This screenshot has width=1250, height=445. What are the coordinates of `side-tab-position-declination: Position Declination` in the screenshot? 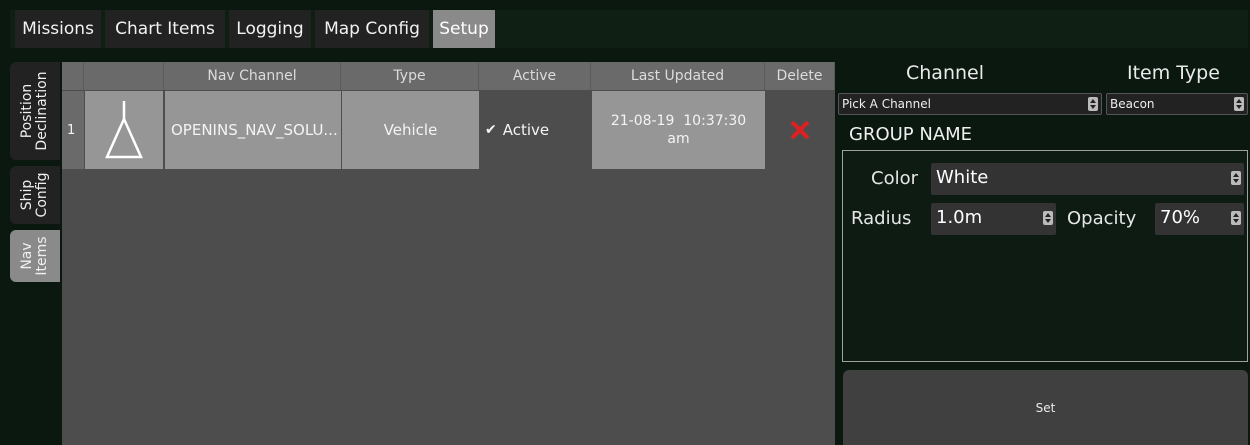 It's located at (35, 111).